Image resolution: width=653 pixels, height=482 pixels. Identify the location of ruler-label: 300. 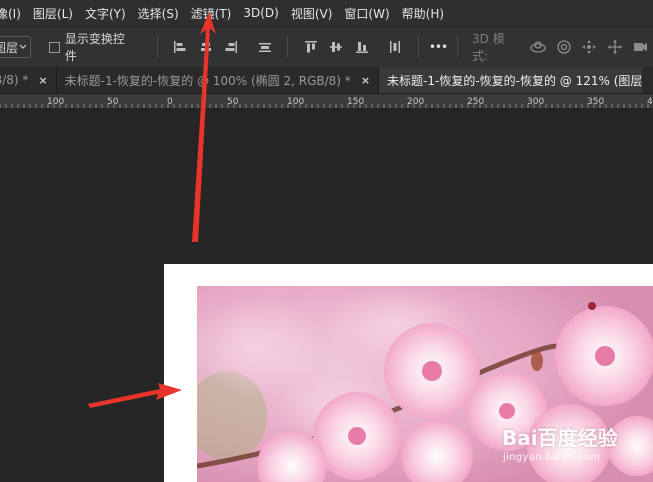
(535, 102).